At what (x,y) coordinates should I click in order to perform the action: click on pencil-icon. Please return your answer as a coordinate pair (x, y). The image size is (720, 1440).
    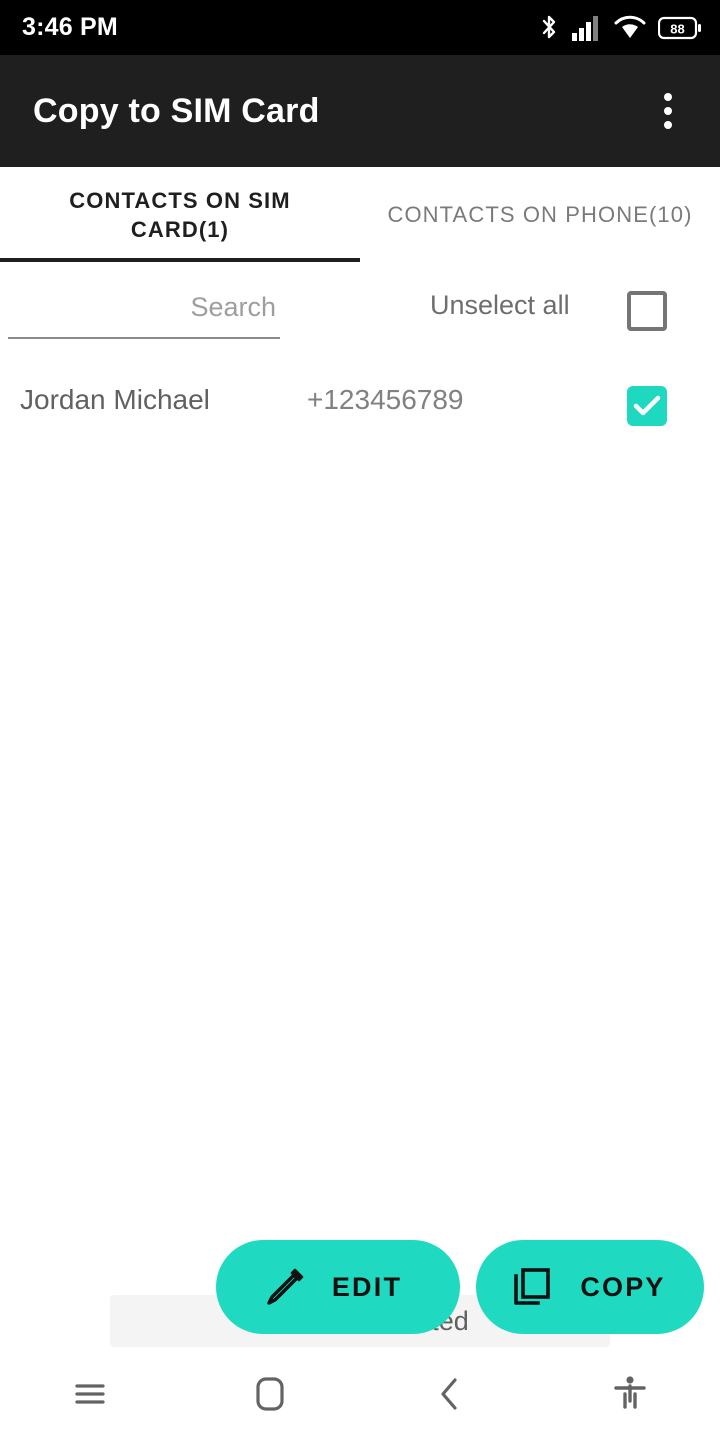
    Looking at the image, I should click on (285, 1287).